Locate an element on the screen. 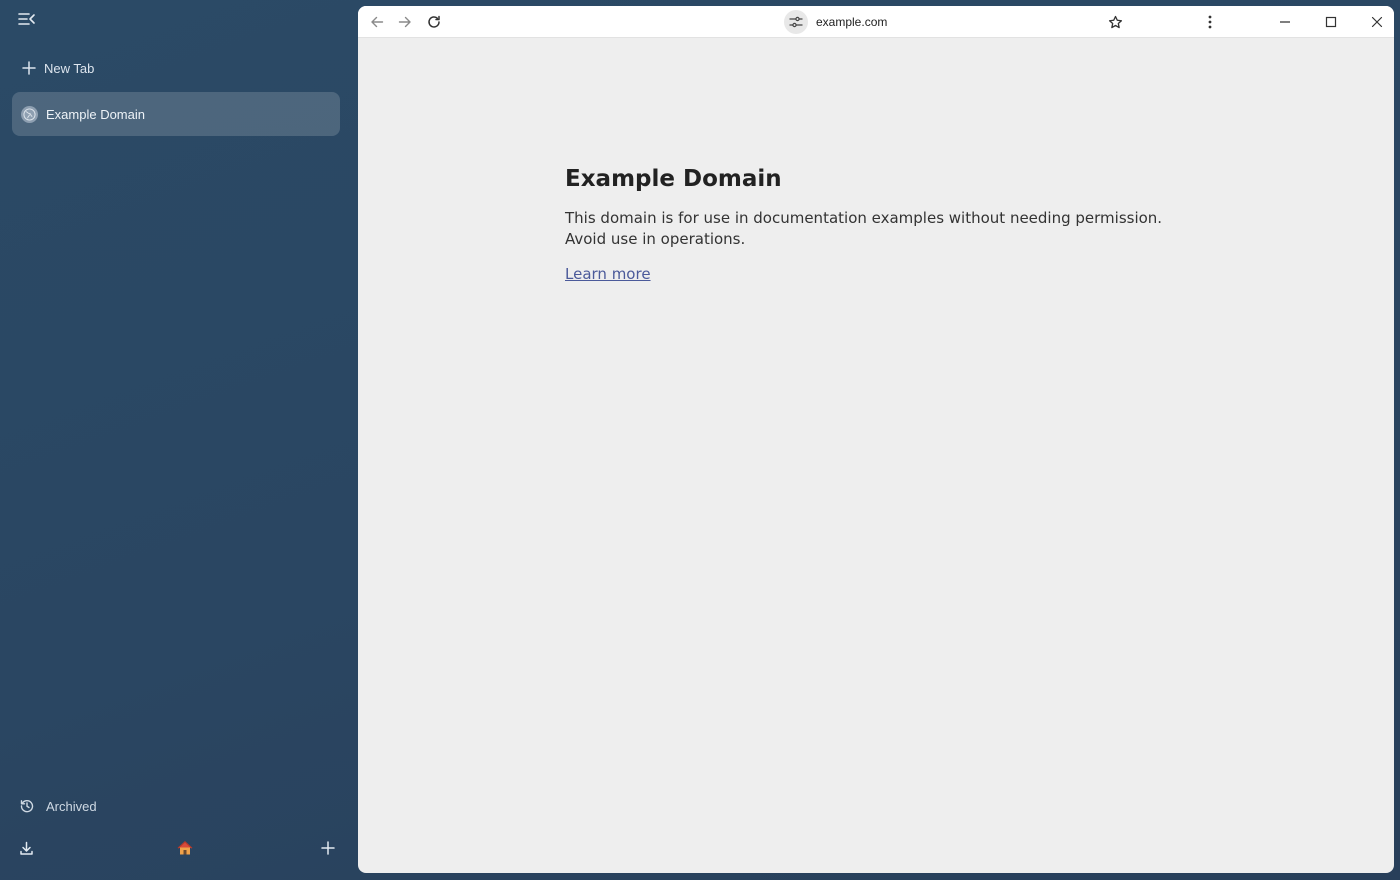 This screenshot has width=1400, height=880. new-tab-button: New Tab is located at coordinates (176, 68).